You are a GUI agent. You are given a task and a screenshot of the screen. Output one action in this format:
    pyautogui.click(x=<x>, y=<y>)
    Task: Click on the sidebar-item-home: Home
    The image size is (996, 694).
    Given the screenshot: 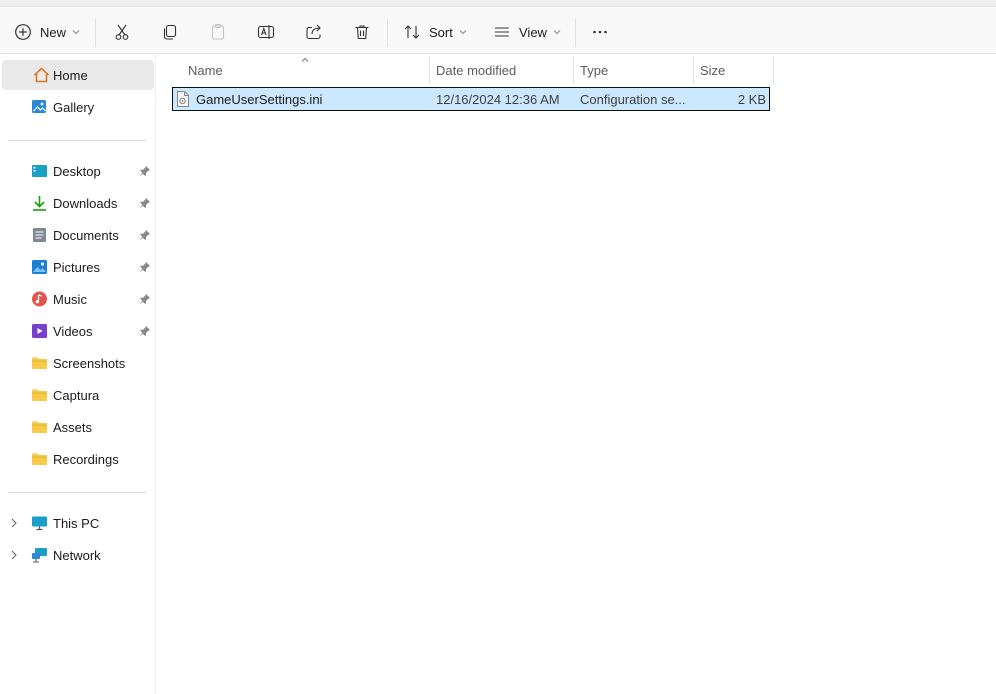 What is the action you would take?
    pyautogui.click(x=78, y=75)
    